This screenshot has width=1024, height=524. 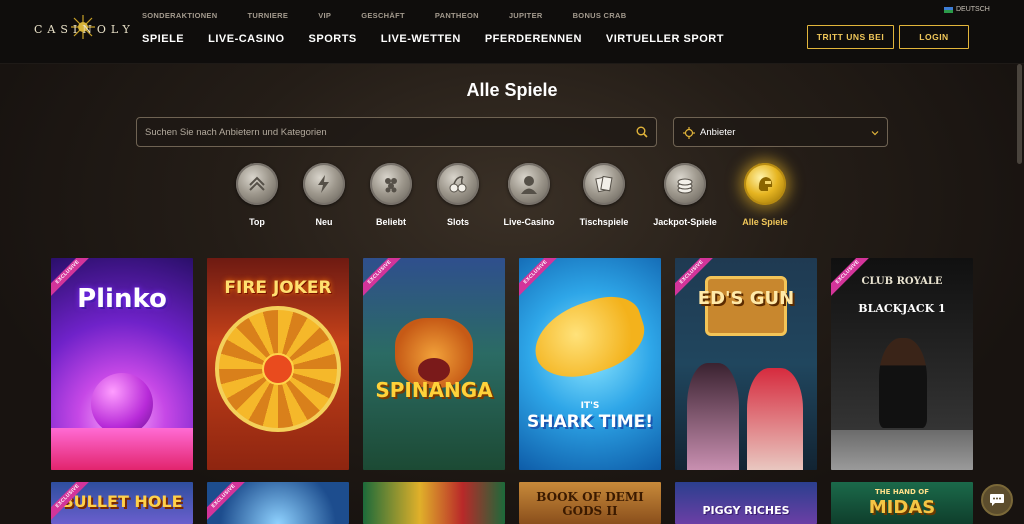 I want to click on casinoly-logo: CASINOLY, so click(x=82, y=29).